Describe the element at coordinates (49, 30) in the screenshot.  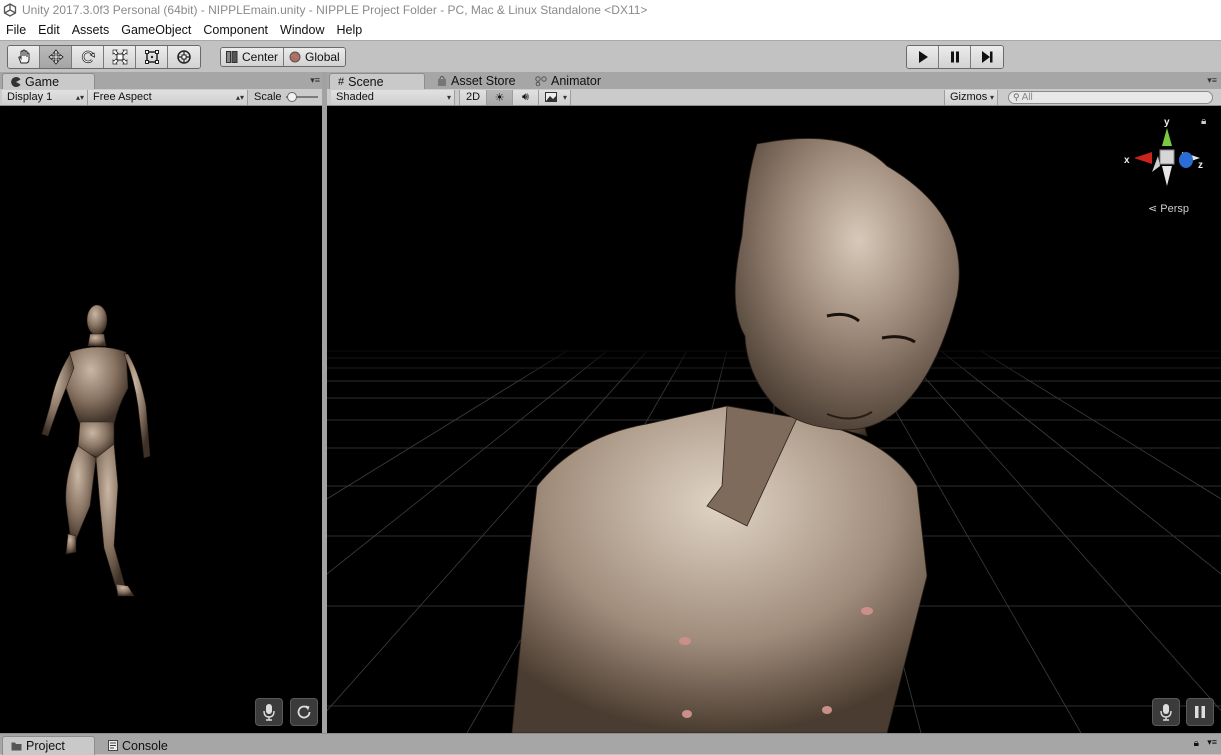
I see `menu-edit: Edit` at that location.